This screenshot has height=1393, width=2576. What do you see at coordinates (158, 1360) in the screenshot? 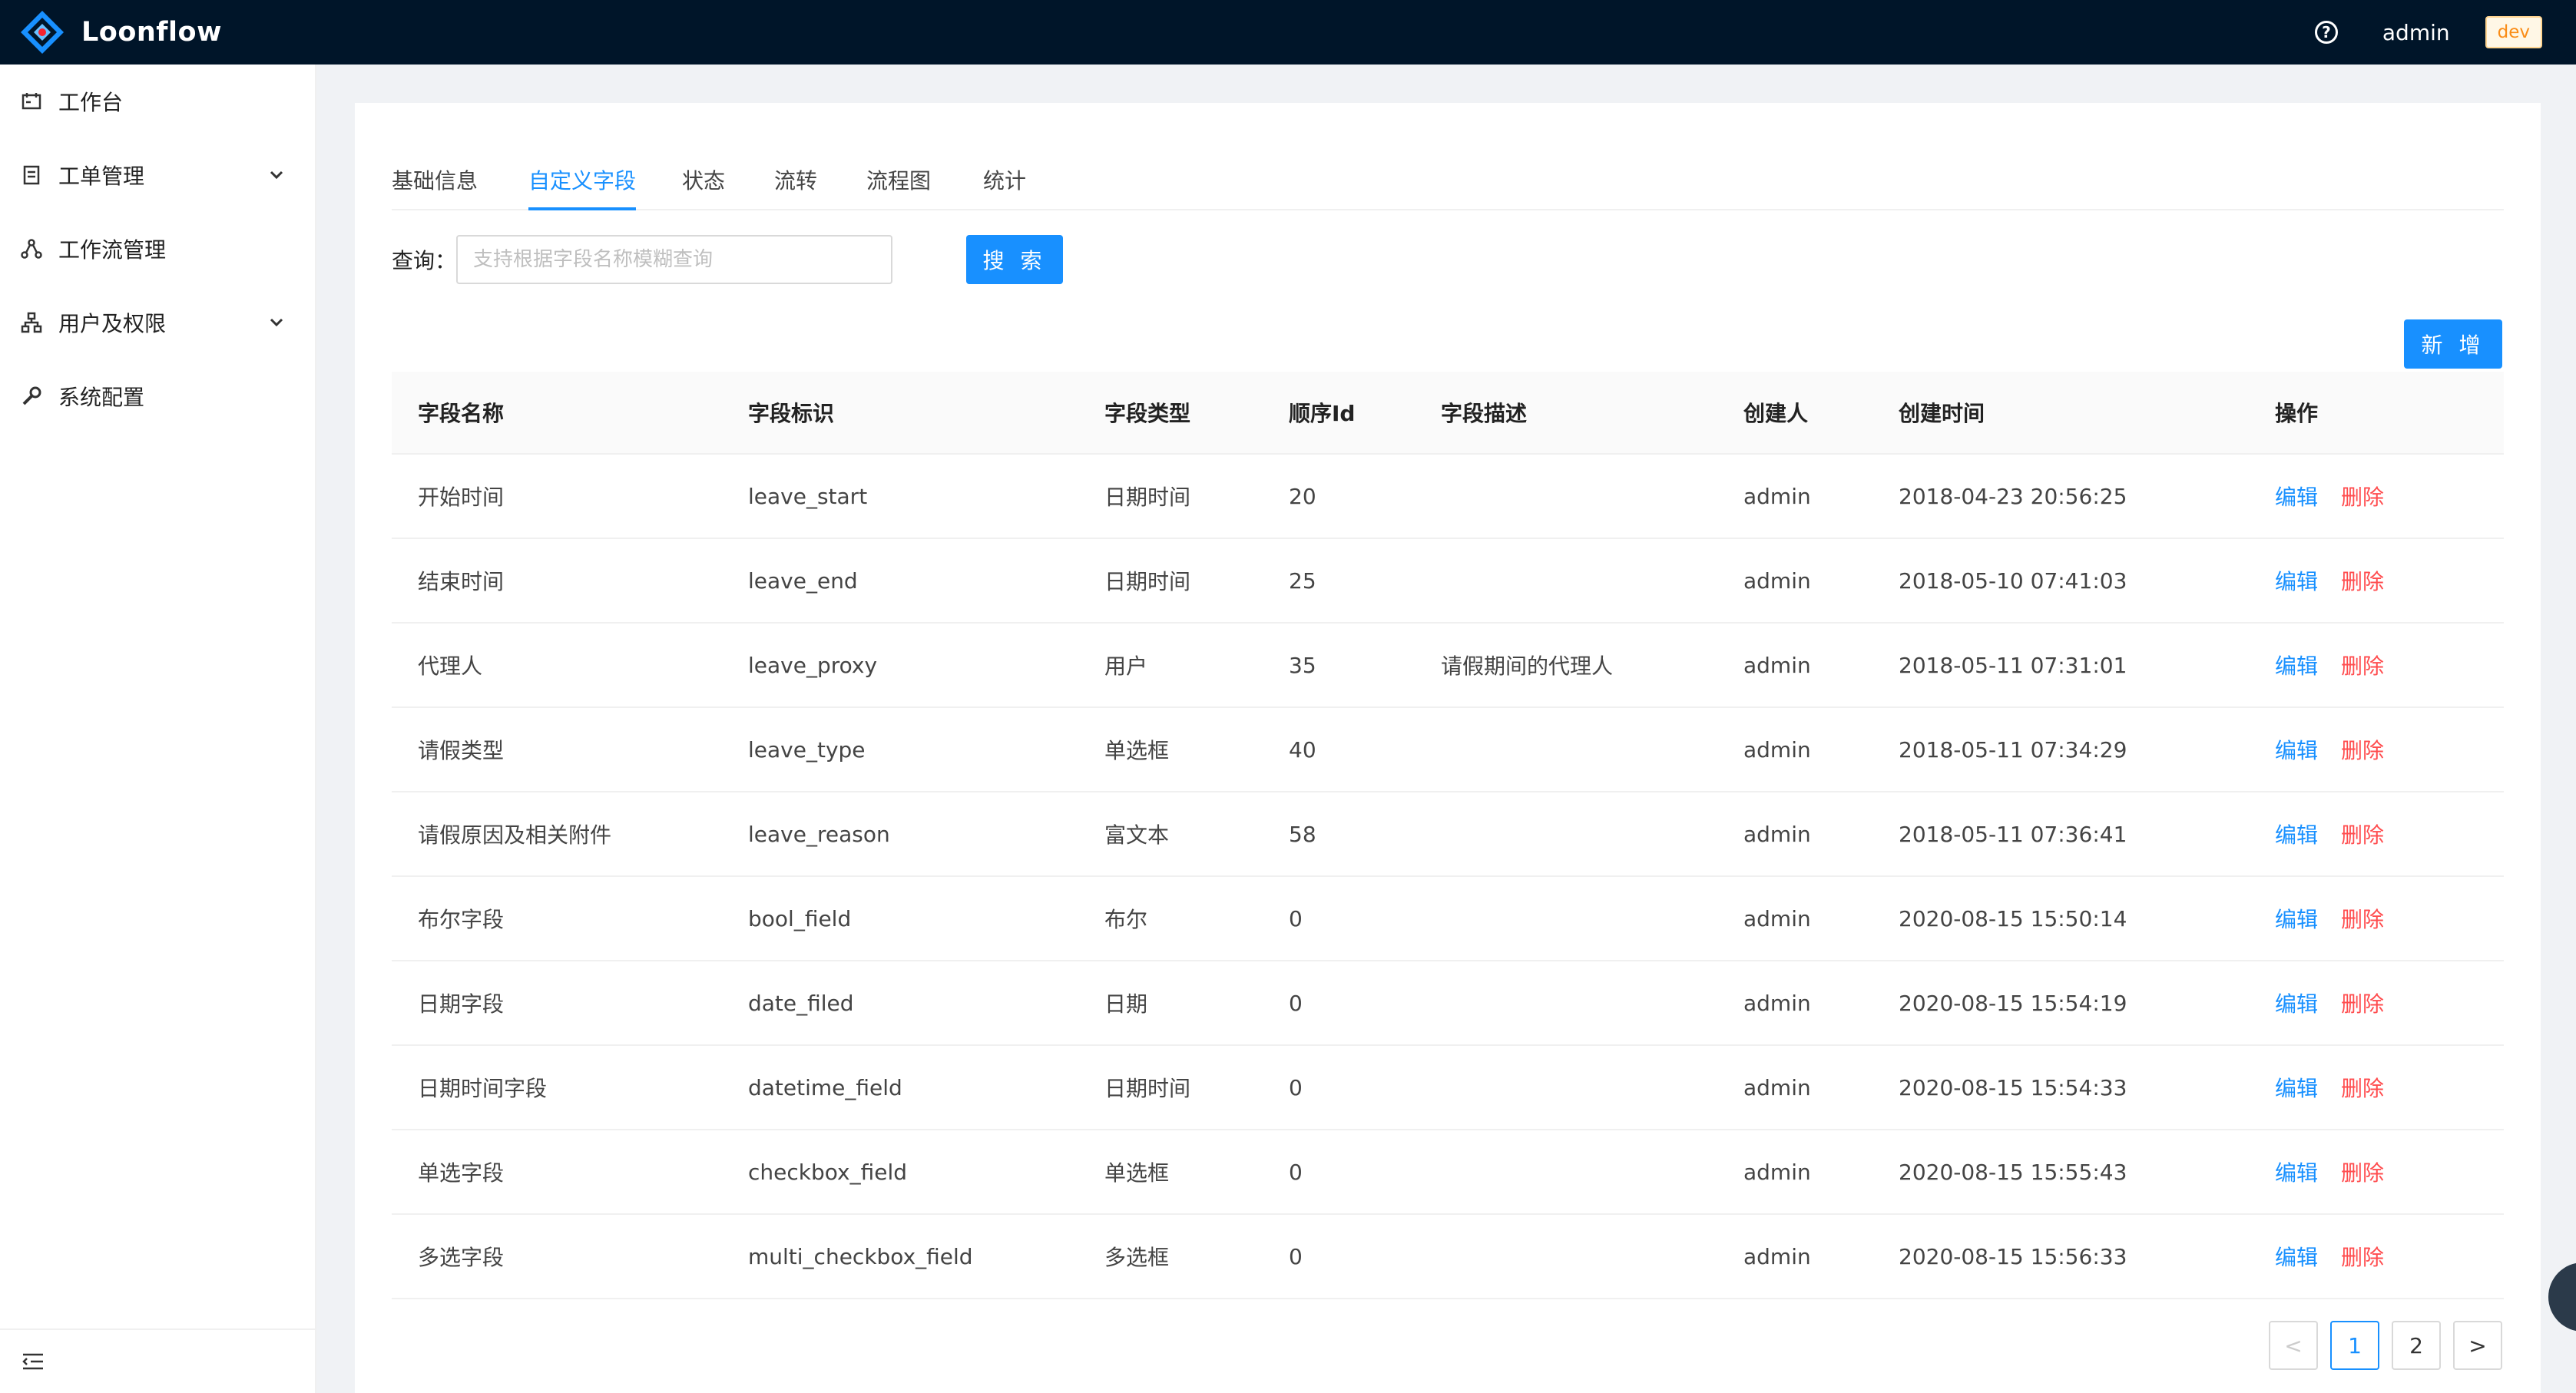
I see `sidebar-collapse-toggle` at bounding box center [158, 1360].